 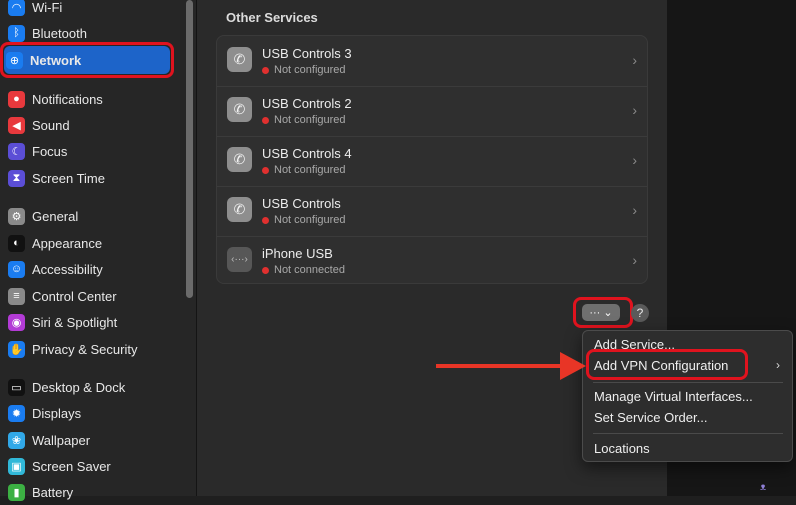 What do you see at coordinates (16, 296) in the screenshot?
I see `control-center-icon: ≡` at bounding box center [16, 296].